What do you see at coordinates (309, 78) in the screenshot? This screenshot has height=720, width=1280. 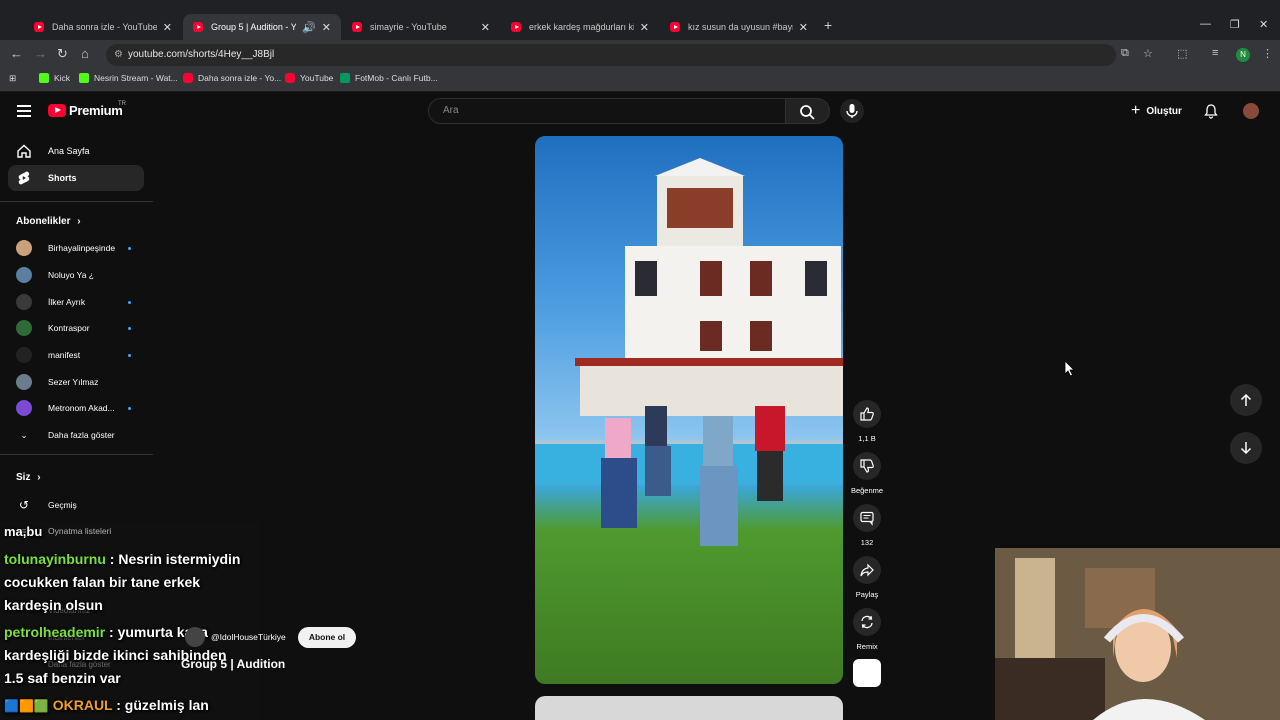 I see `bookmark-item: YouTube` at bounding box center [309, 78].